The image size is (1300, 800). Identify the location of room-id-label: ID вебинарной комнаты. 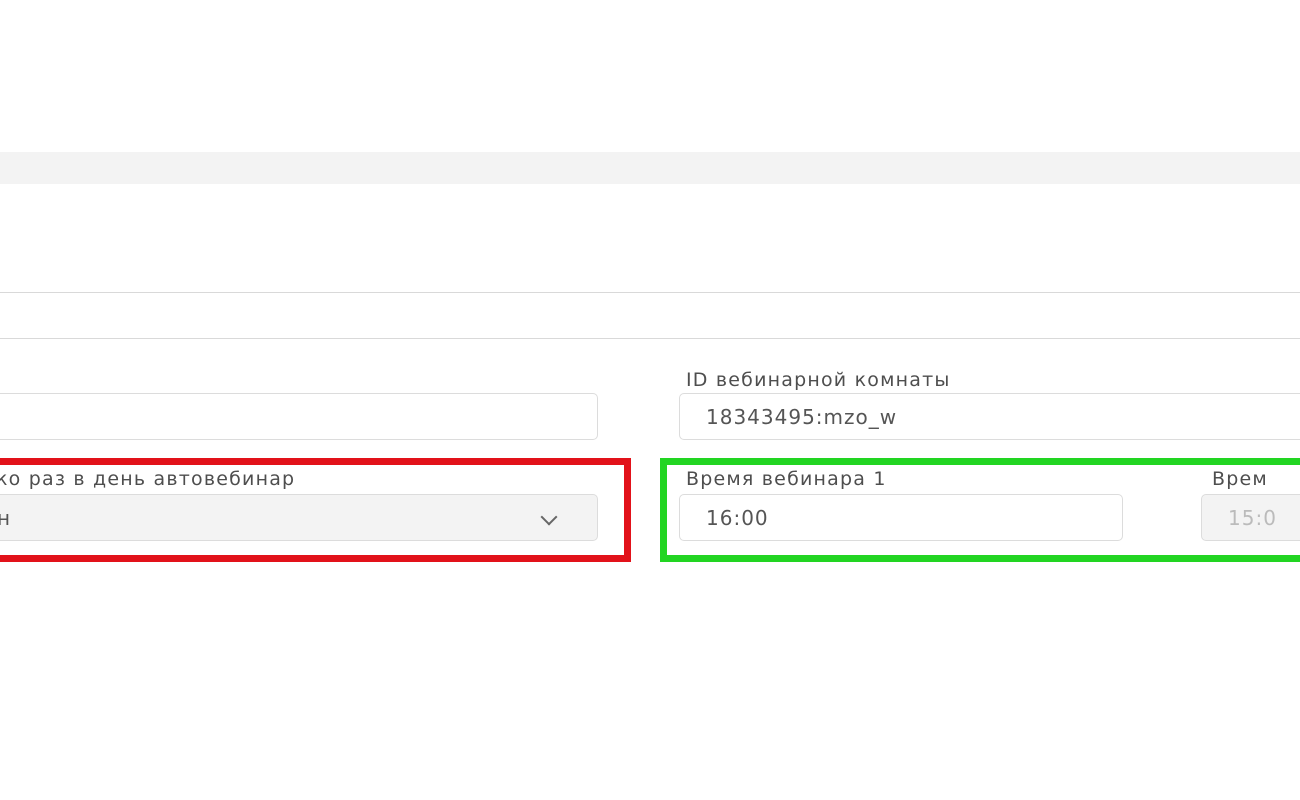
(818, 380).